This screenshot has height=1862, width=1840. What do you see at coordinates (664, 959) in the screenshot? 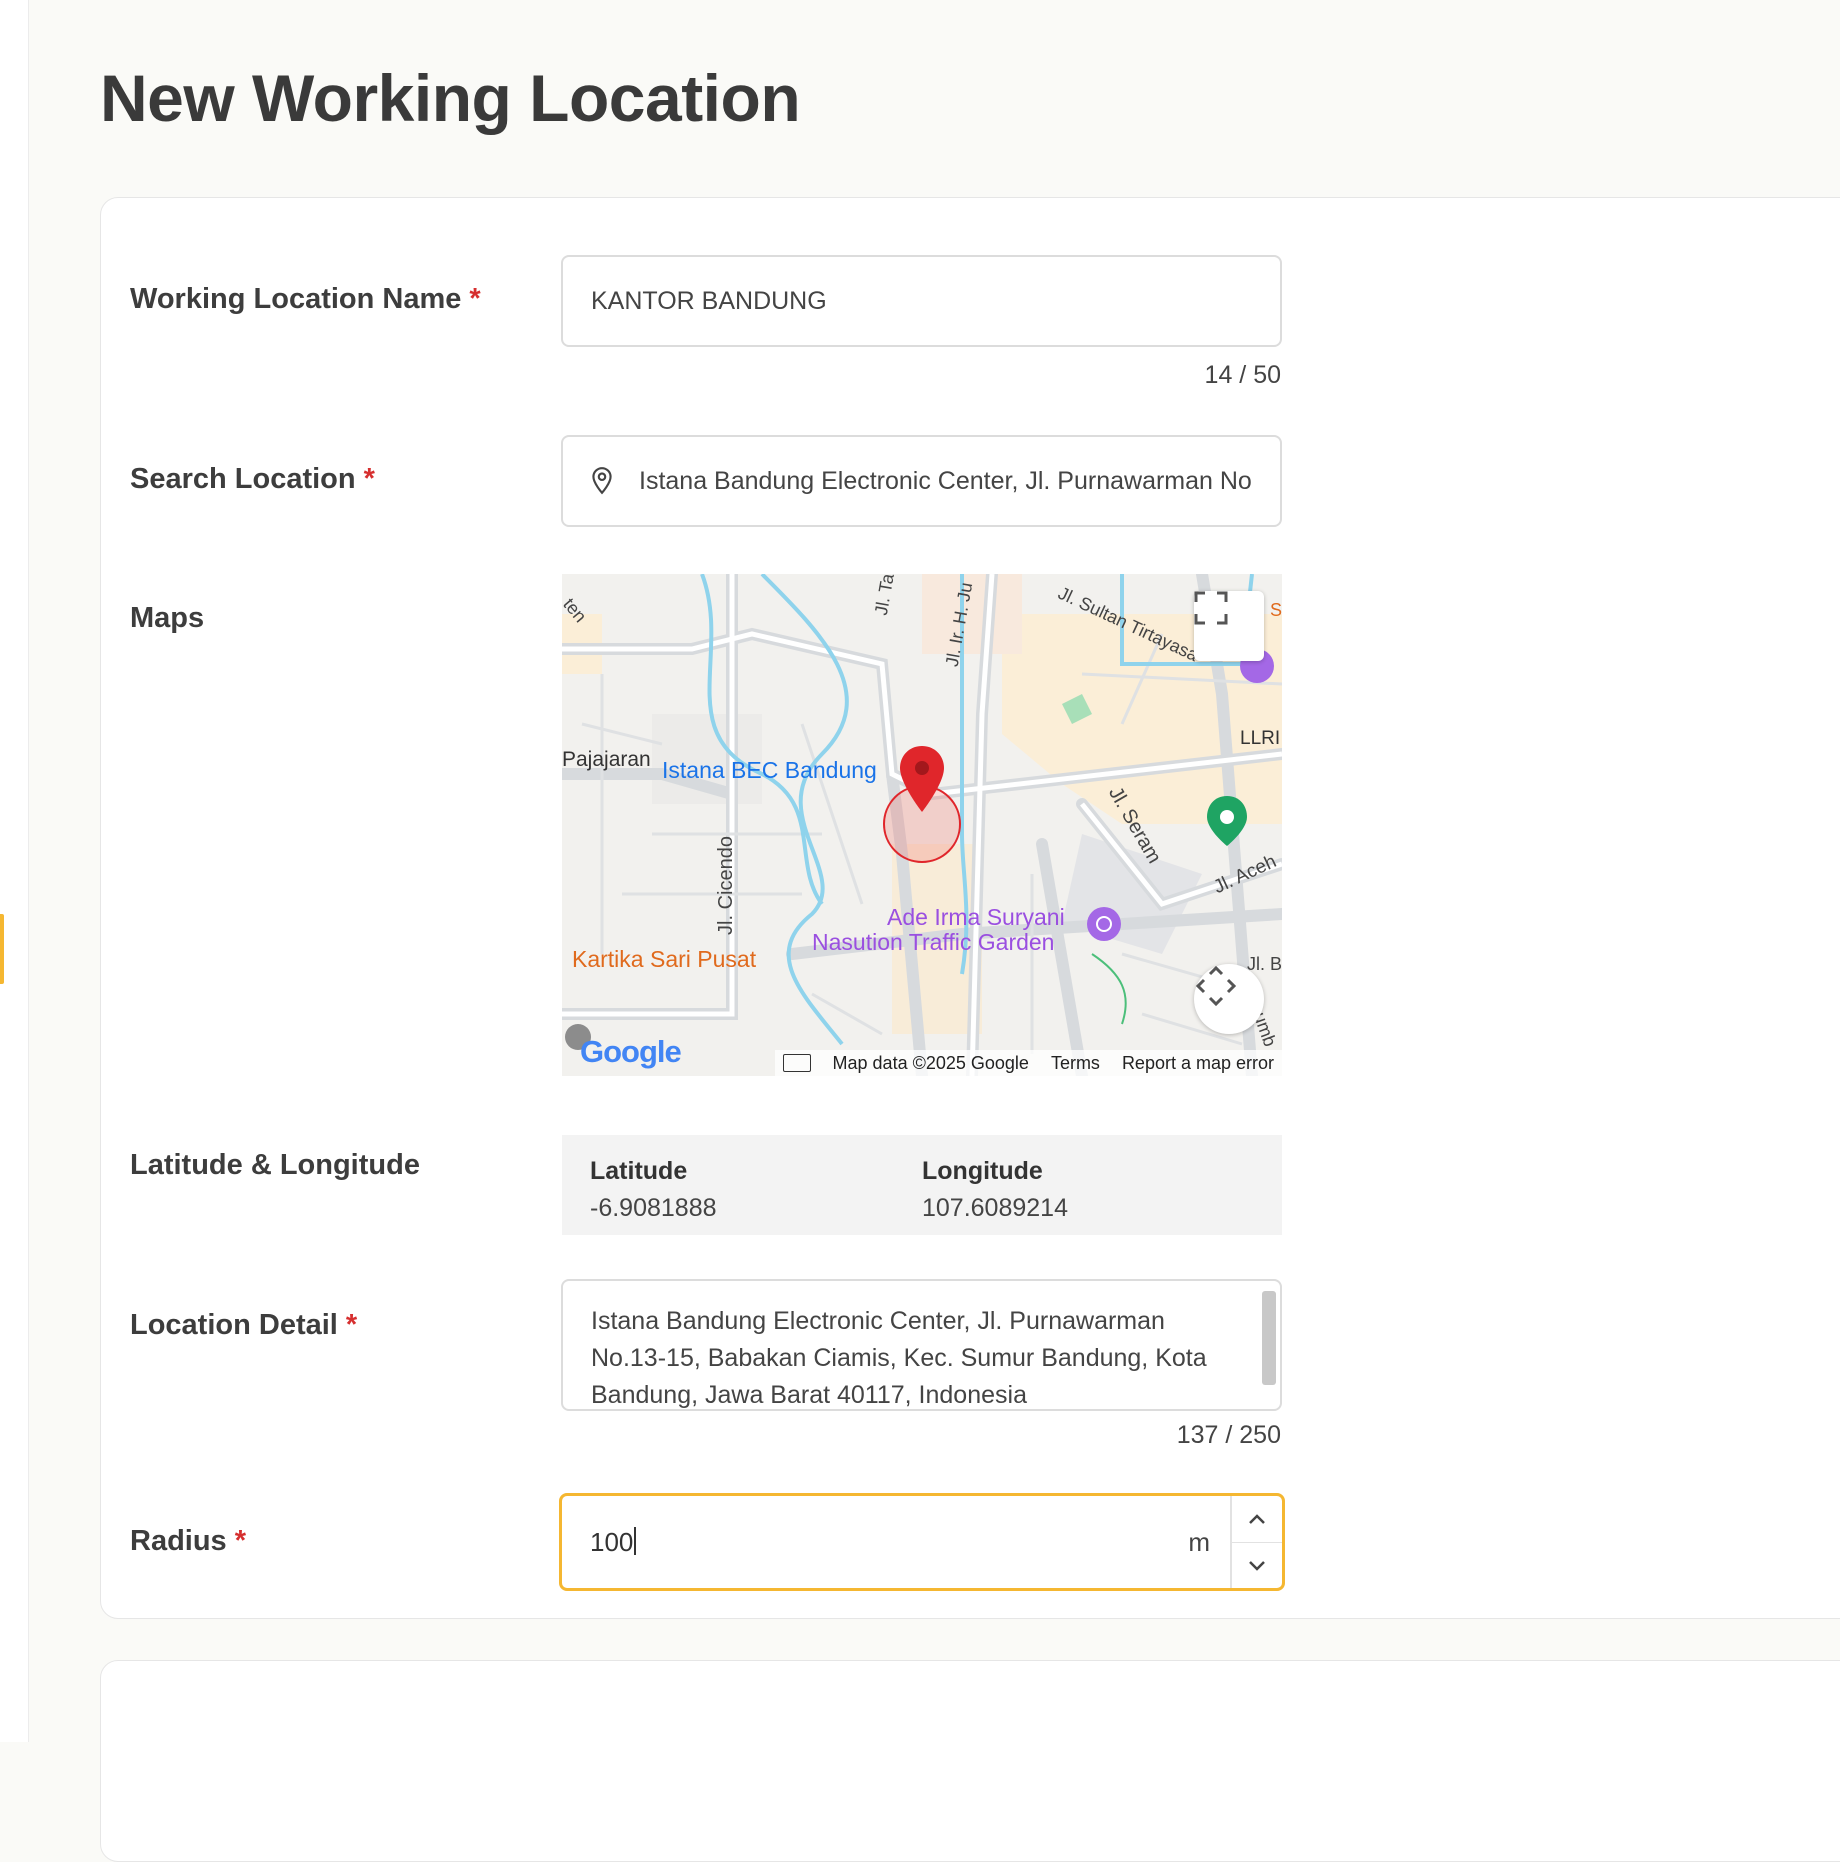
I see `map-label-kartika: Kartika Sari Pusat` at bounding box center [664, 959].